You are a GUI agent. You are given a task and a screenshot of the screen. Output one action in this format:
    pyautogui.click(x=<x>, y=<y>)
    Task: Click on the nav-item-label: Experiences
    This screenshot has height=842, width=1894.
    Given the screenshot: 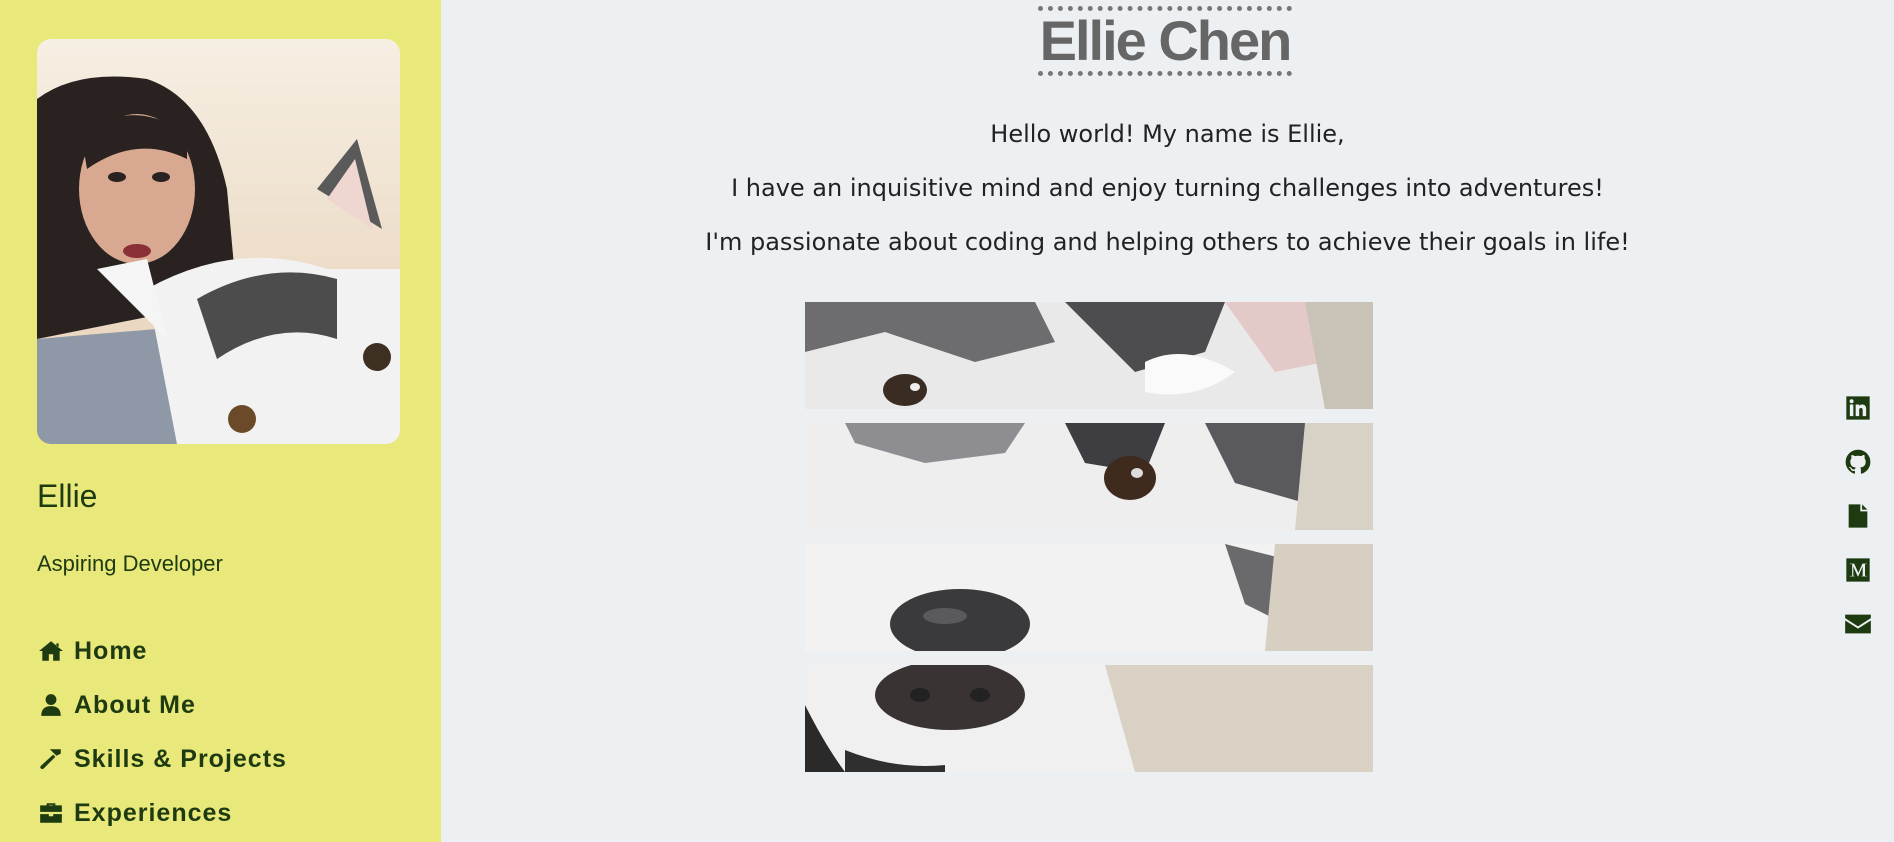 What is the action you would take?
    pyautogui.click(x=153, y=812)
    